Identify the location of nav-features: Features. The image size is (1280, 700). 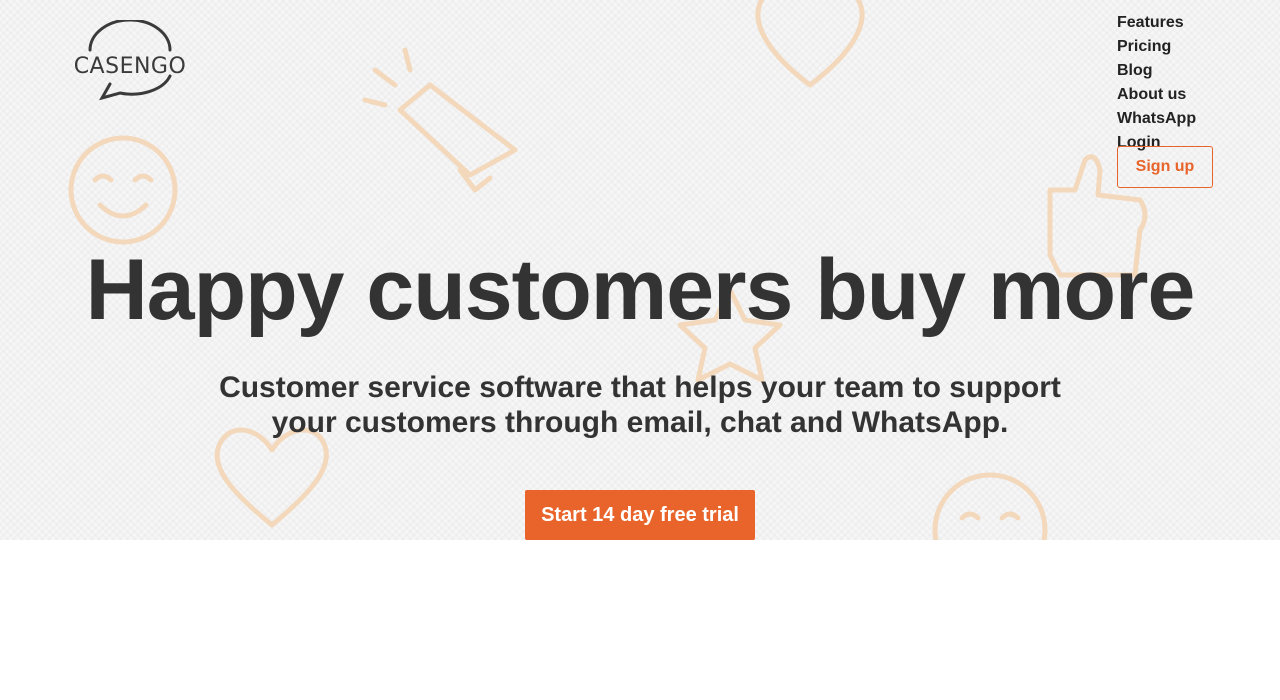
(1172, 23).